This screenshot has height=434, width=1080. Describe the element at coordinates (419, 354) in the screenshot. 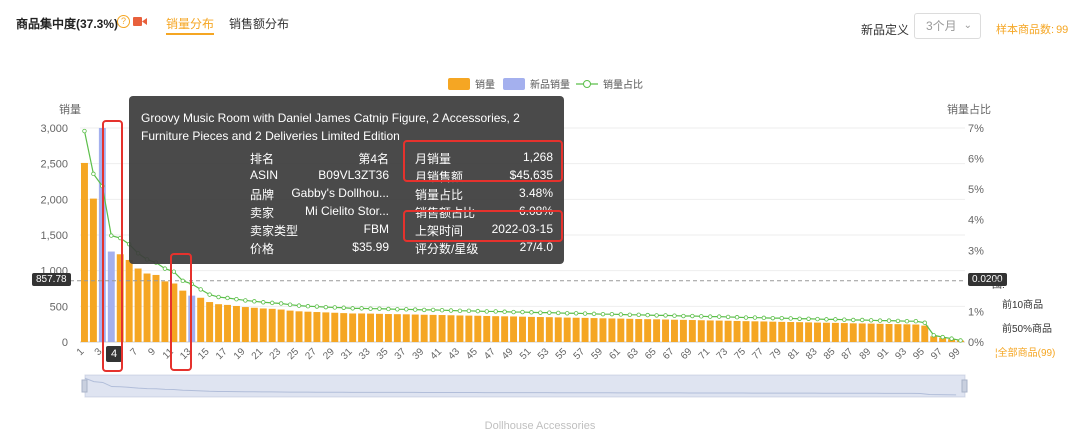

I see `x-tick-label: 39` at that location.